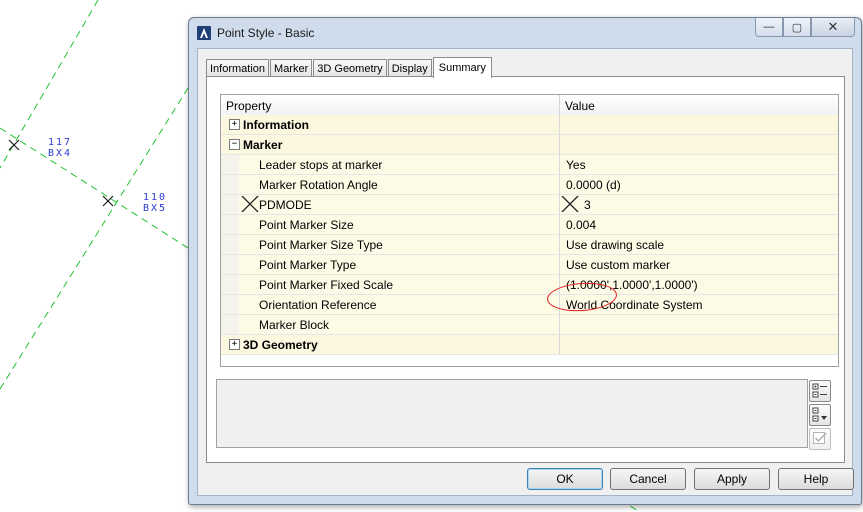  What do you see at coordinates (318, 185) in the screenshot?
I see `property-name: Marker Rotation Angle` at bounding box center [318, 185].